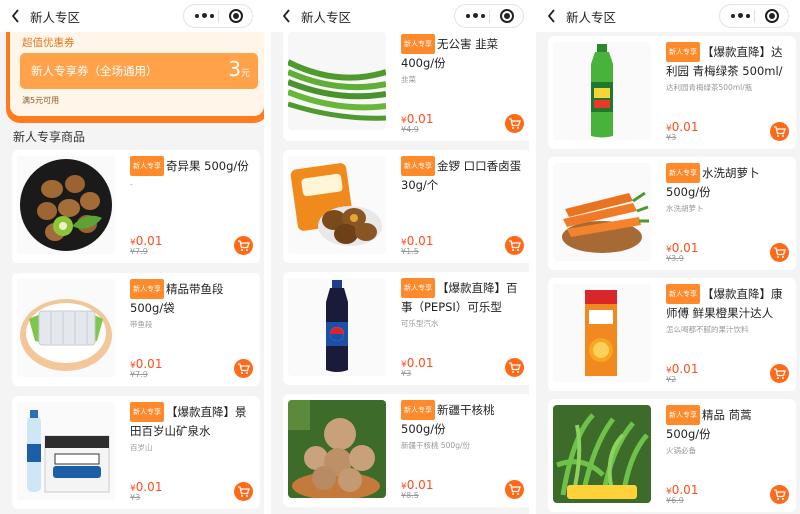 The image size is (800, 514). Describe the element at coordinates (337, 327) in the screenshot. I see `cola-bottle-icon` at that location.